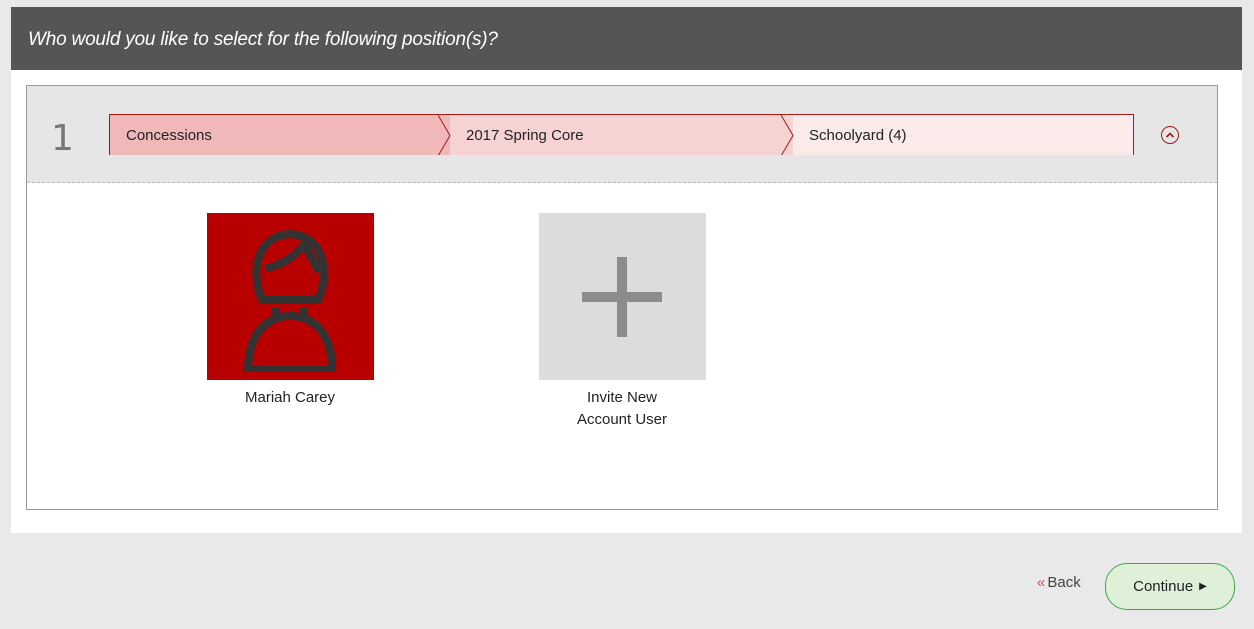  I want to click on invite-label: Invite New Account User, so click(622, 409).